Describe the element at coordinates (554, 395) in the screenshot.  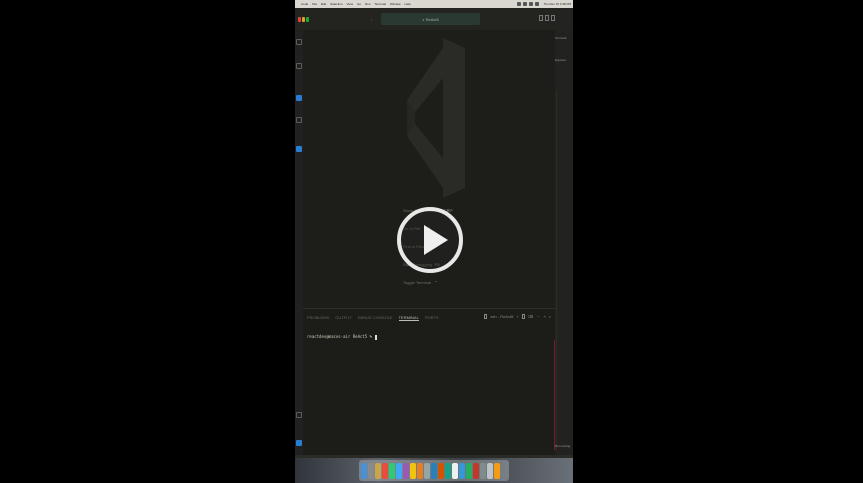
I see `terminal-scroll-indicator` at that location.